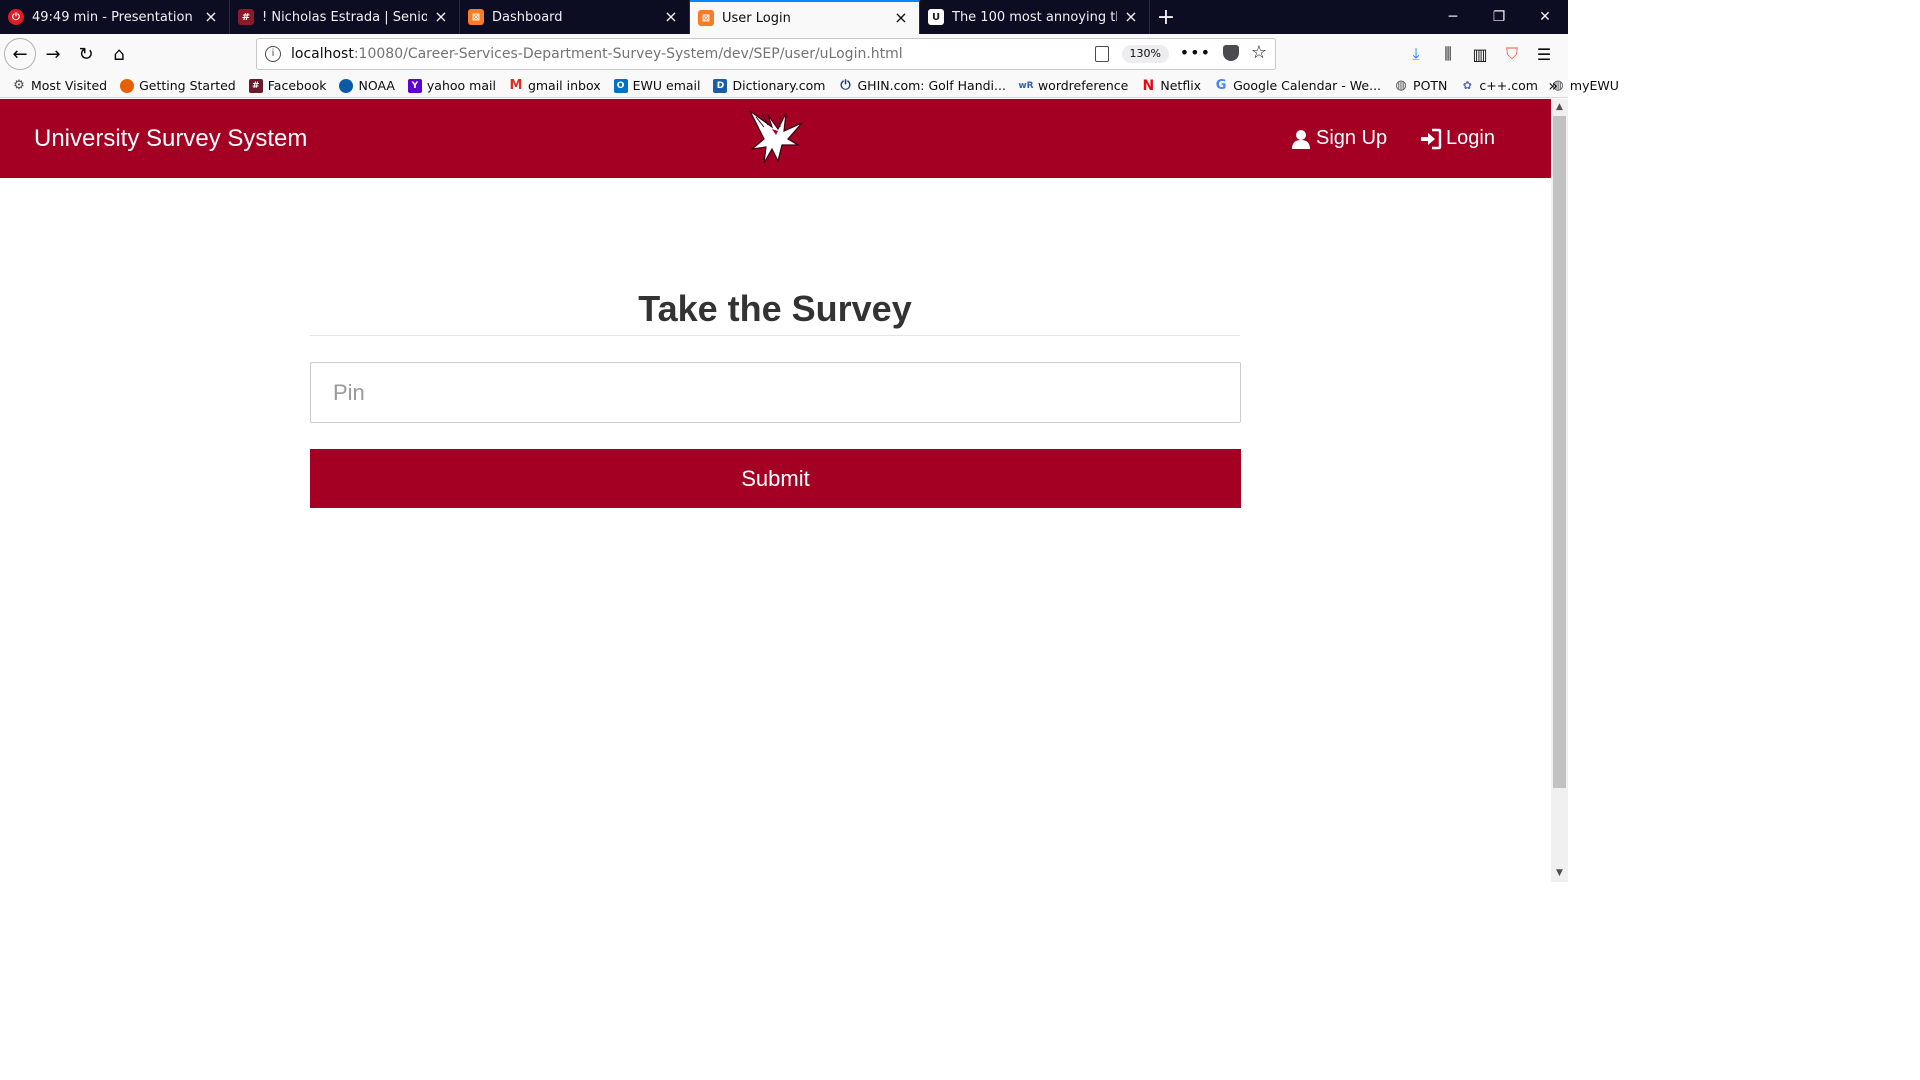  I want to click on yahoo-icon: Y, so click(414, 85).